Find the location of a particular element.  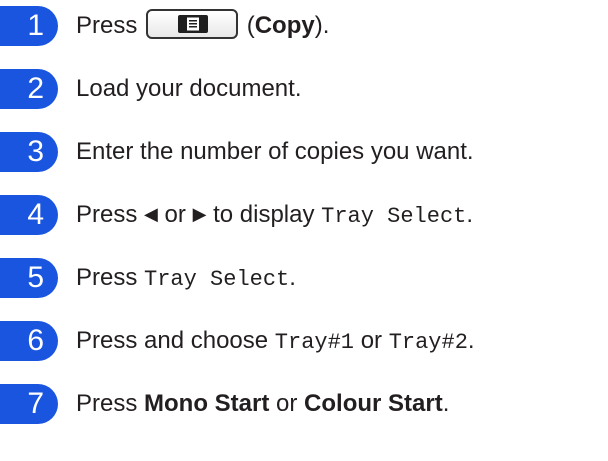

instruction-text: Press and choose is located at coordinates (172, 340).